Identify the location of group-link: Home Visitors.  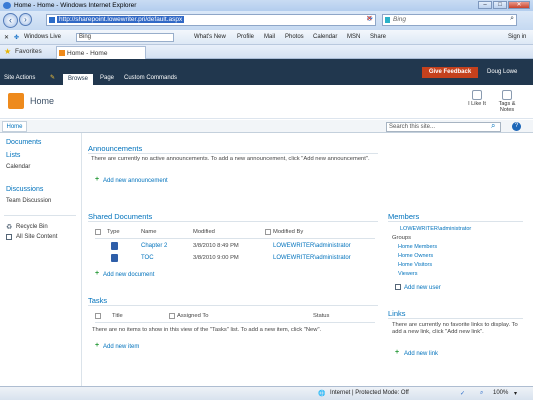
(415, 265).